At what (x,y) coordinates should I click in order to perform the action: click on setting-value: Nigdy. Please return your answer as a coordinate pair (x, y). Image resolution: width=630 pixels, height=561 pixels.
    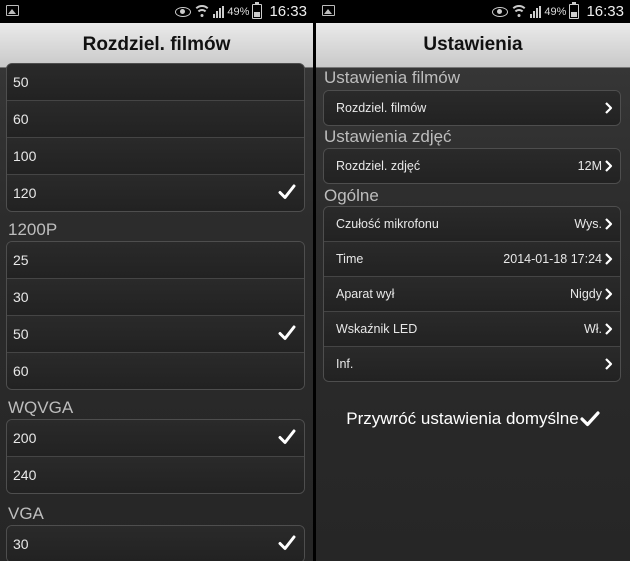
    Looking at the image, I should click on (586, 294).